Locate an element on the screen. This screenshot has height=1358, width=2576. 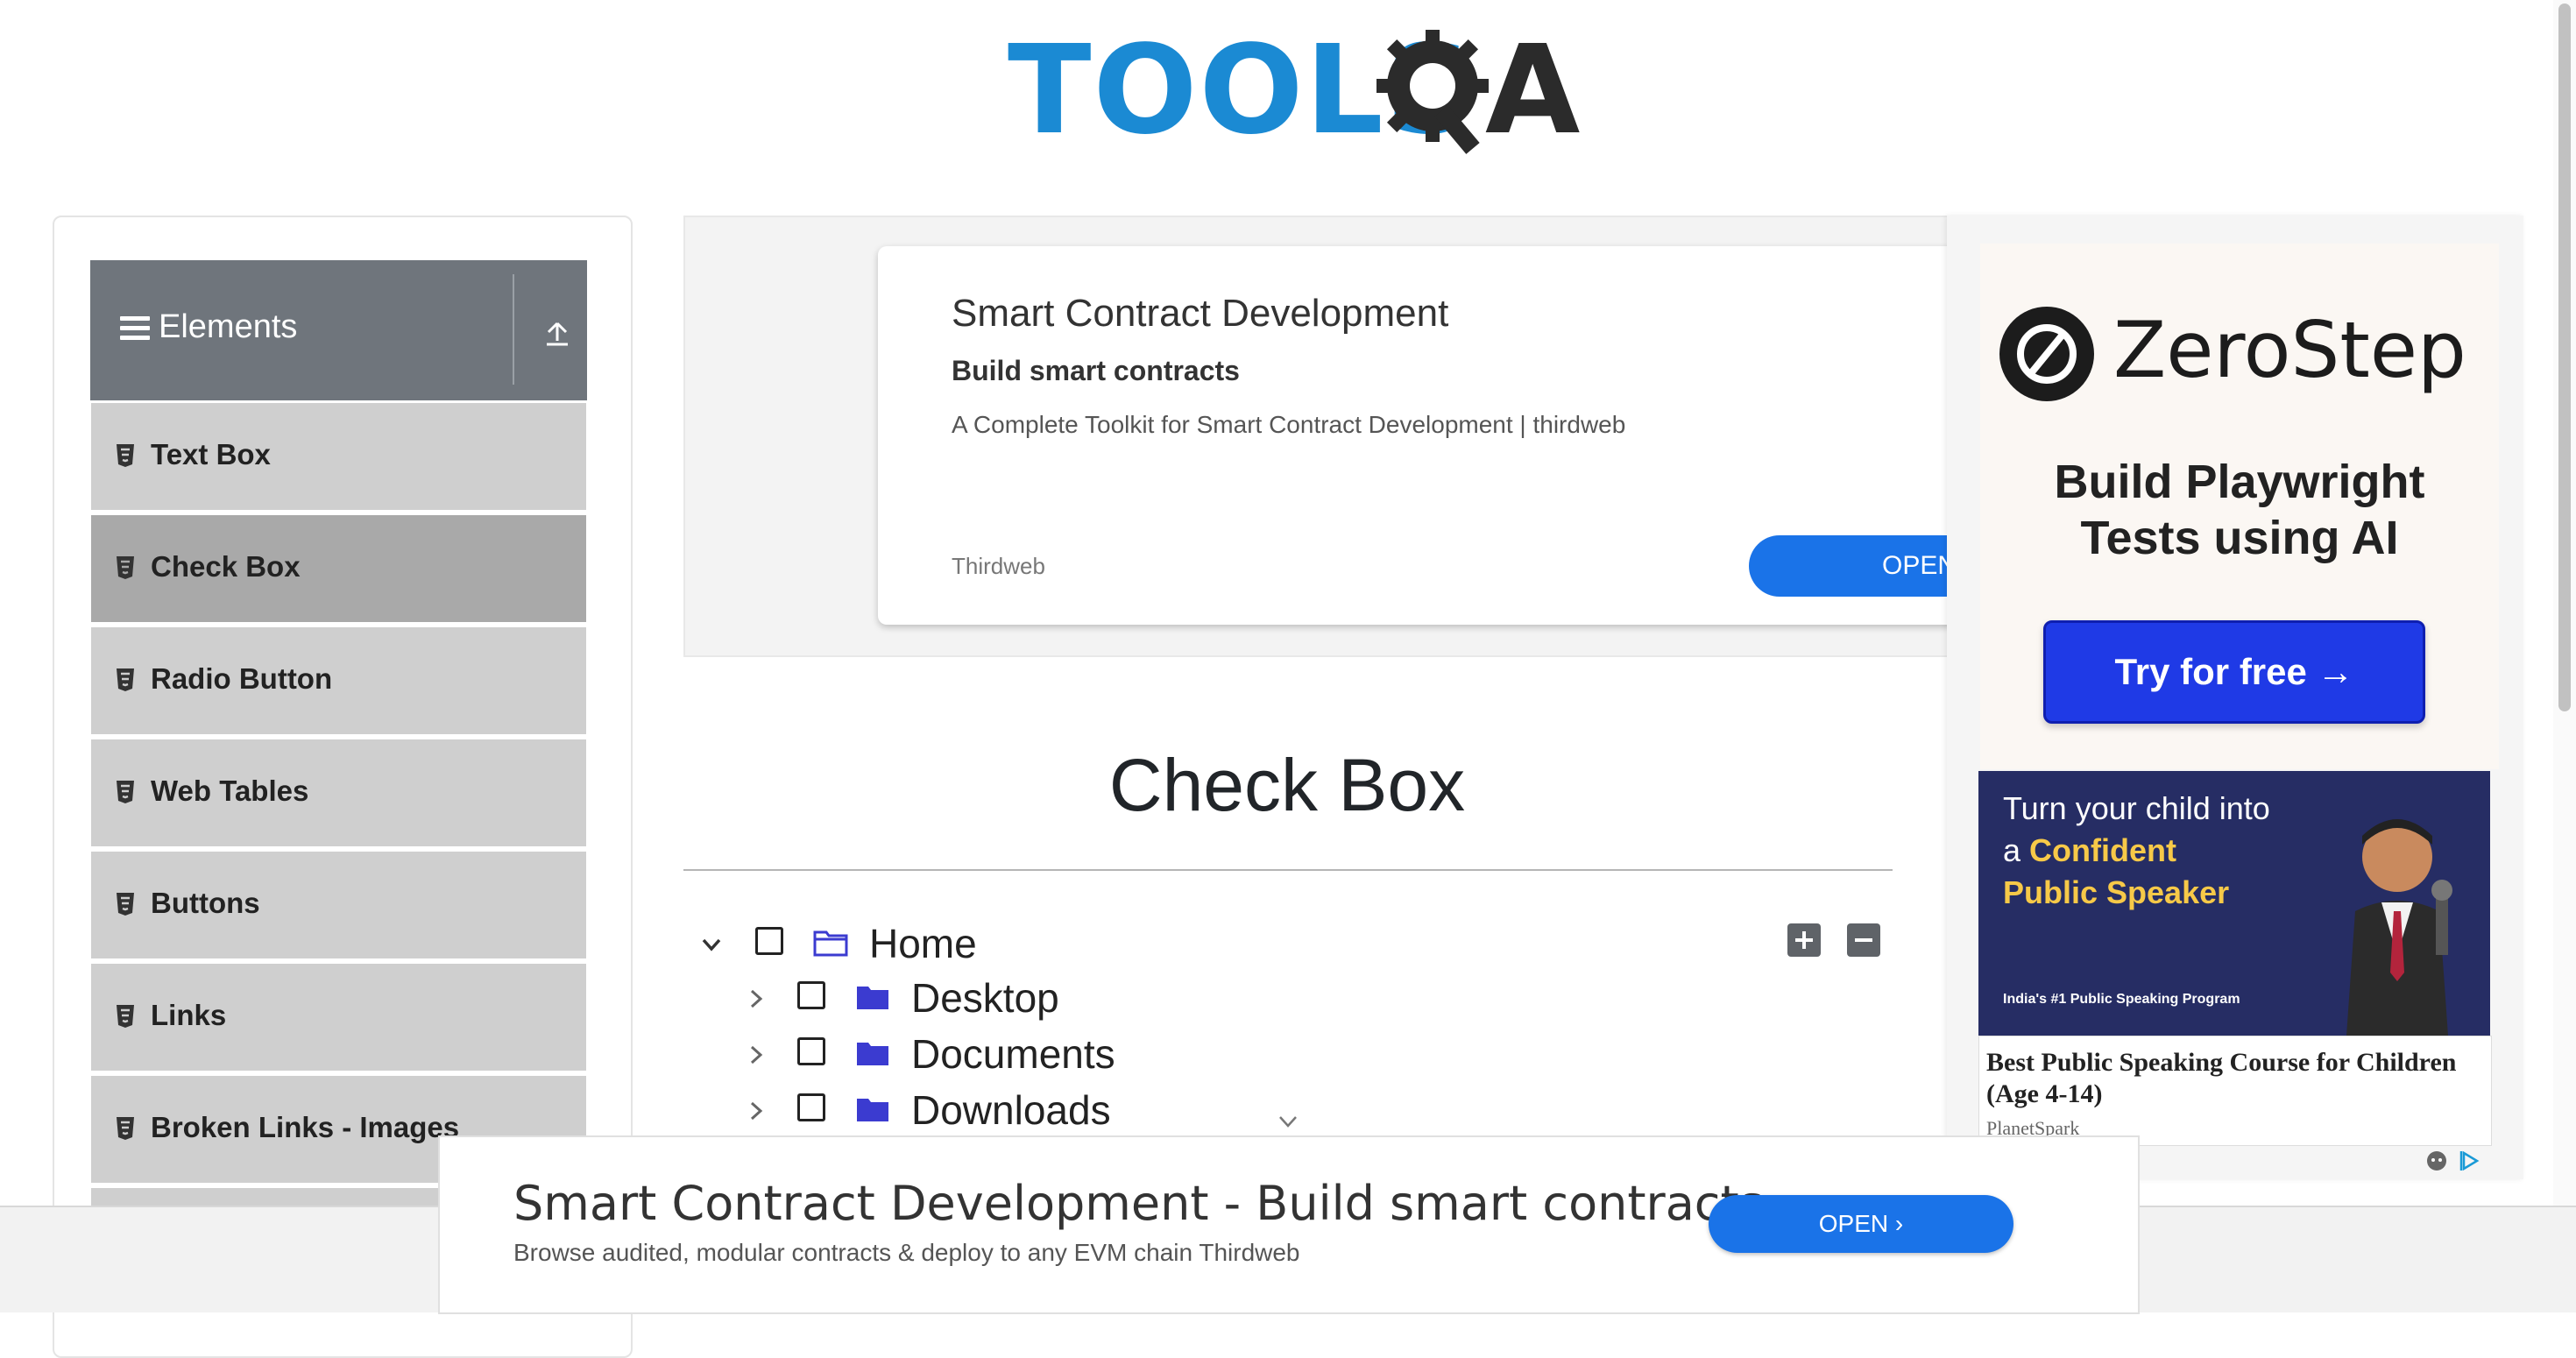
sidebar-item-buttons: Buttons is located at coordinates (338, 906).